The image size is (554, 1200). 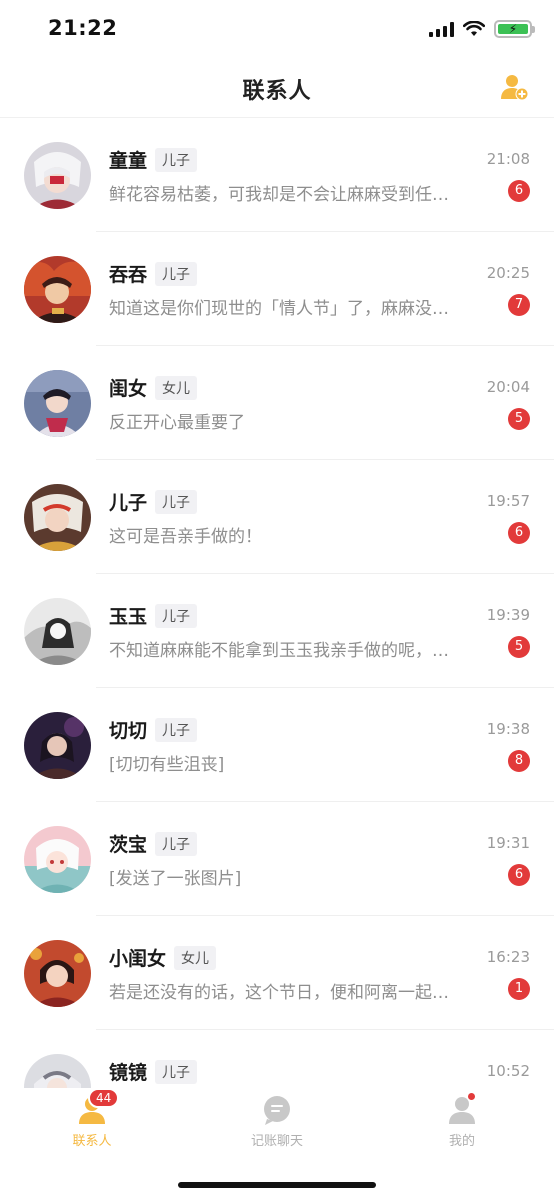 What do you see at coordinates (514, 29) in the screenshot?
I see `battery-icon: ⚡` at bounding box center [514, 29].